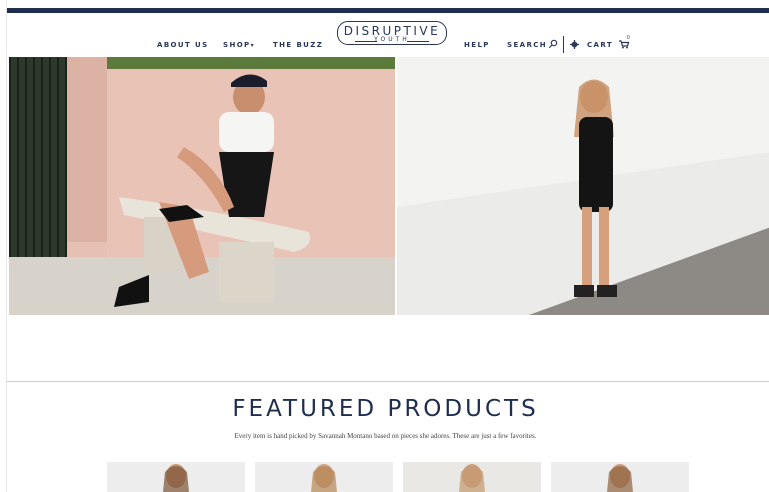 The width and height of the screenshot is (769, 492). What do you see at coordinates (574, 44) in the screenshot?
I see `gear-icon` at bounding box center [574, 44].